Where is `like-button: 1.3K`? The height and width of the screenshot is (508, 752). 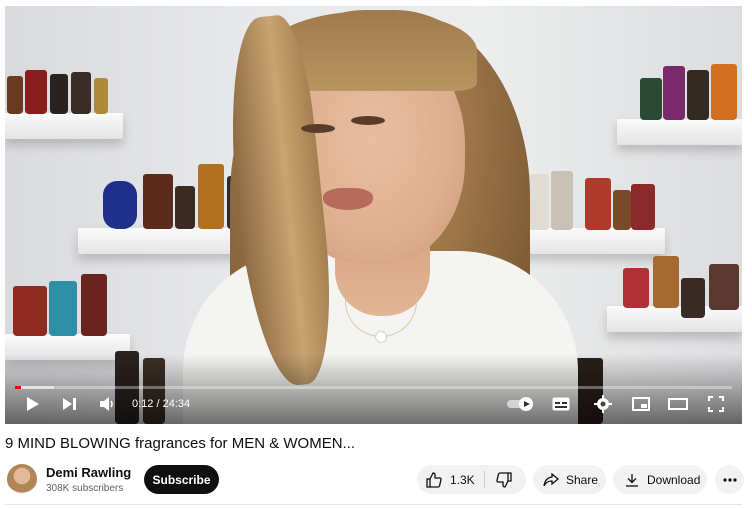 like-button: 1.3K is located at coordinates (450, 479).